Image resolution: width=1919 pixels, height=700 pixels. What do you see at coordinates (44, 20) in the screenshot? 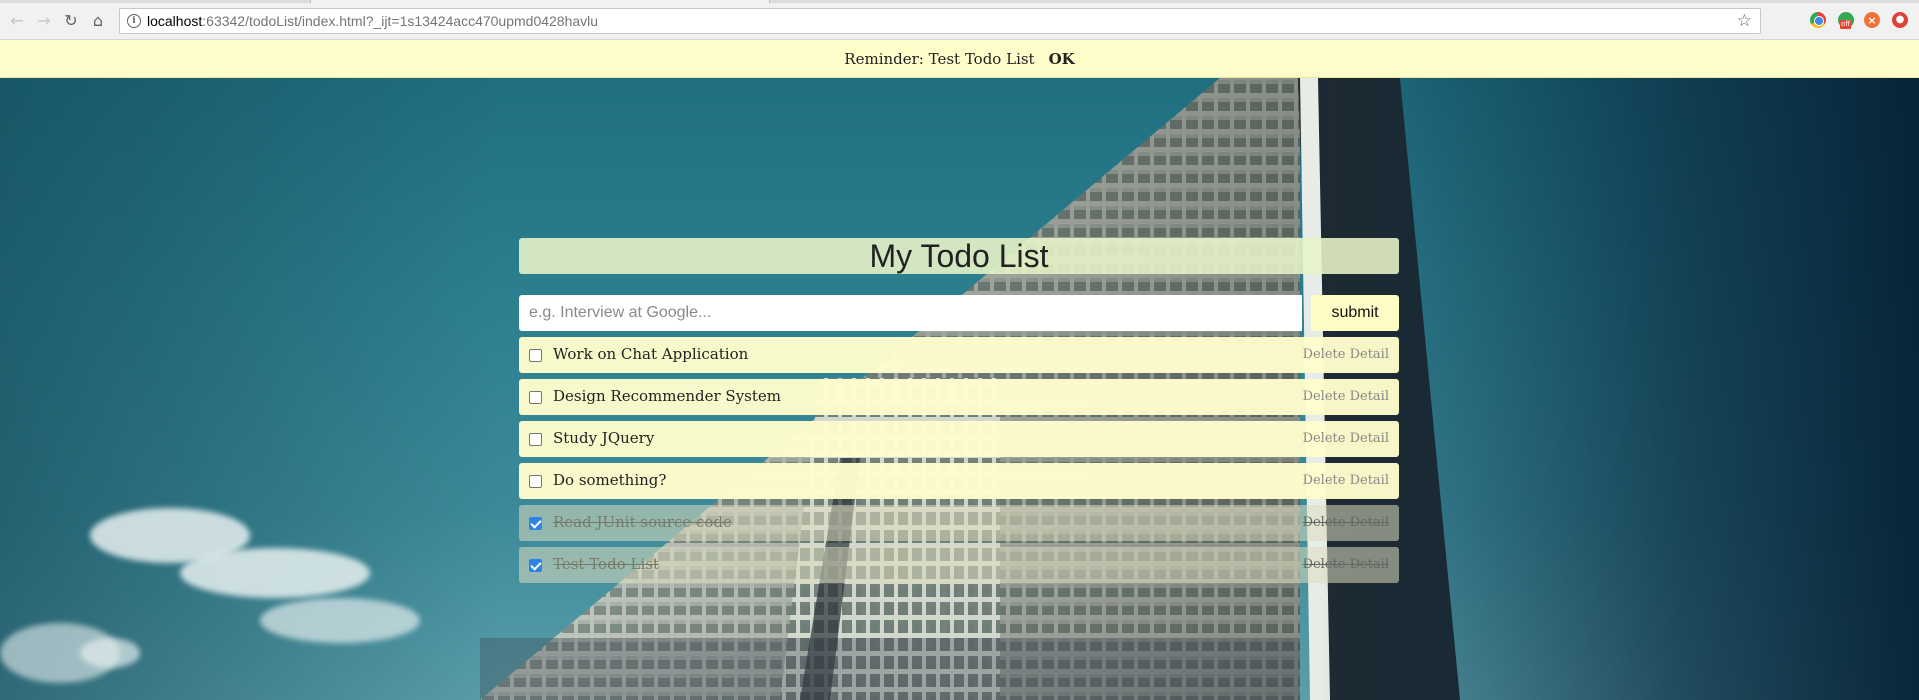
I see `forward-icon: →` at bounding box center [44, 20].